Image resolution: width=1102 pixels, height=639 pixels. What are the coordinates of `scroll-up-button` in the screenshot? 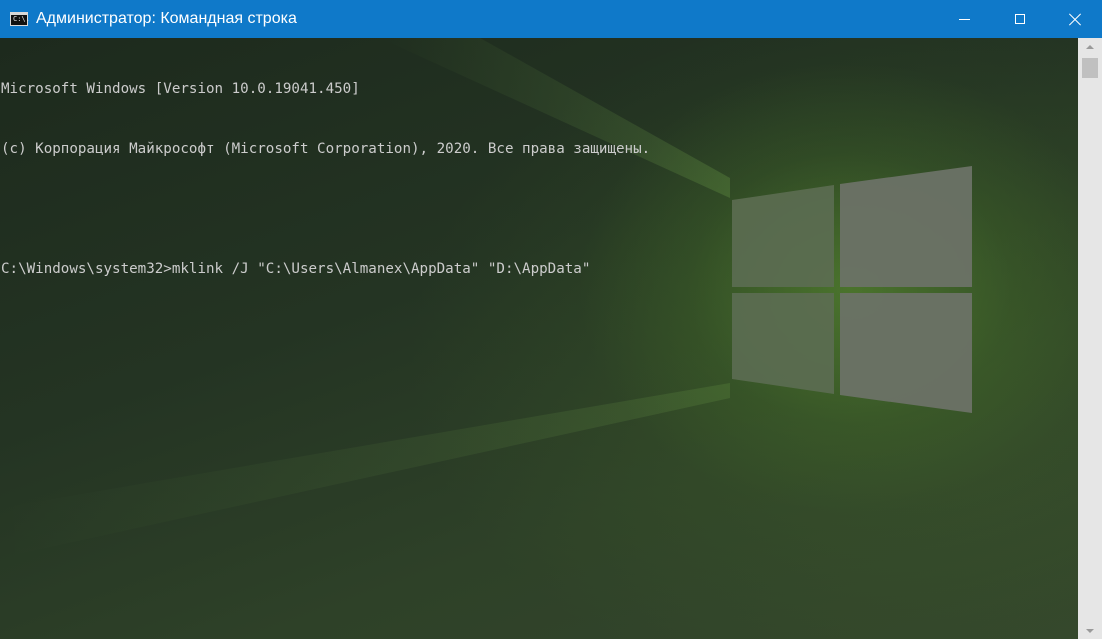 It's located at (1090, 46).